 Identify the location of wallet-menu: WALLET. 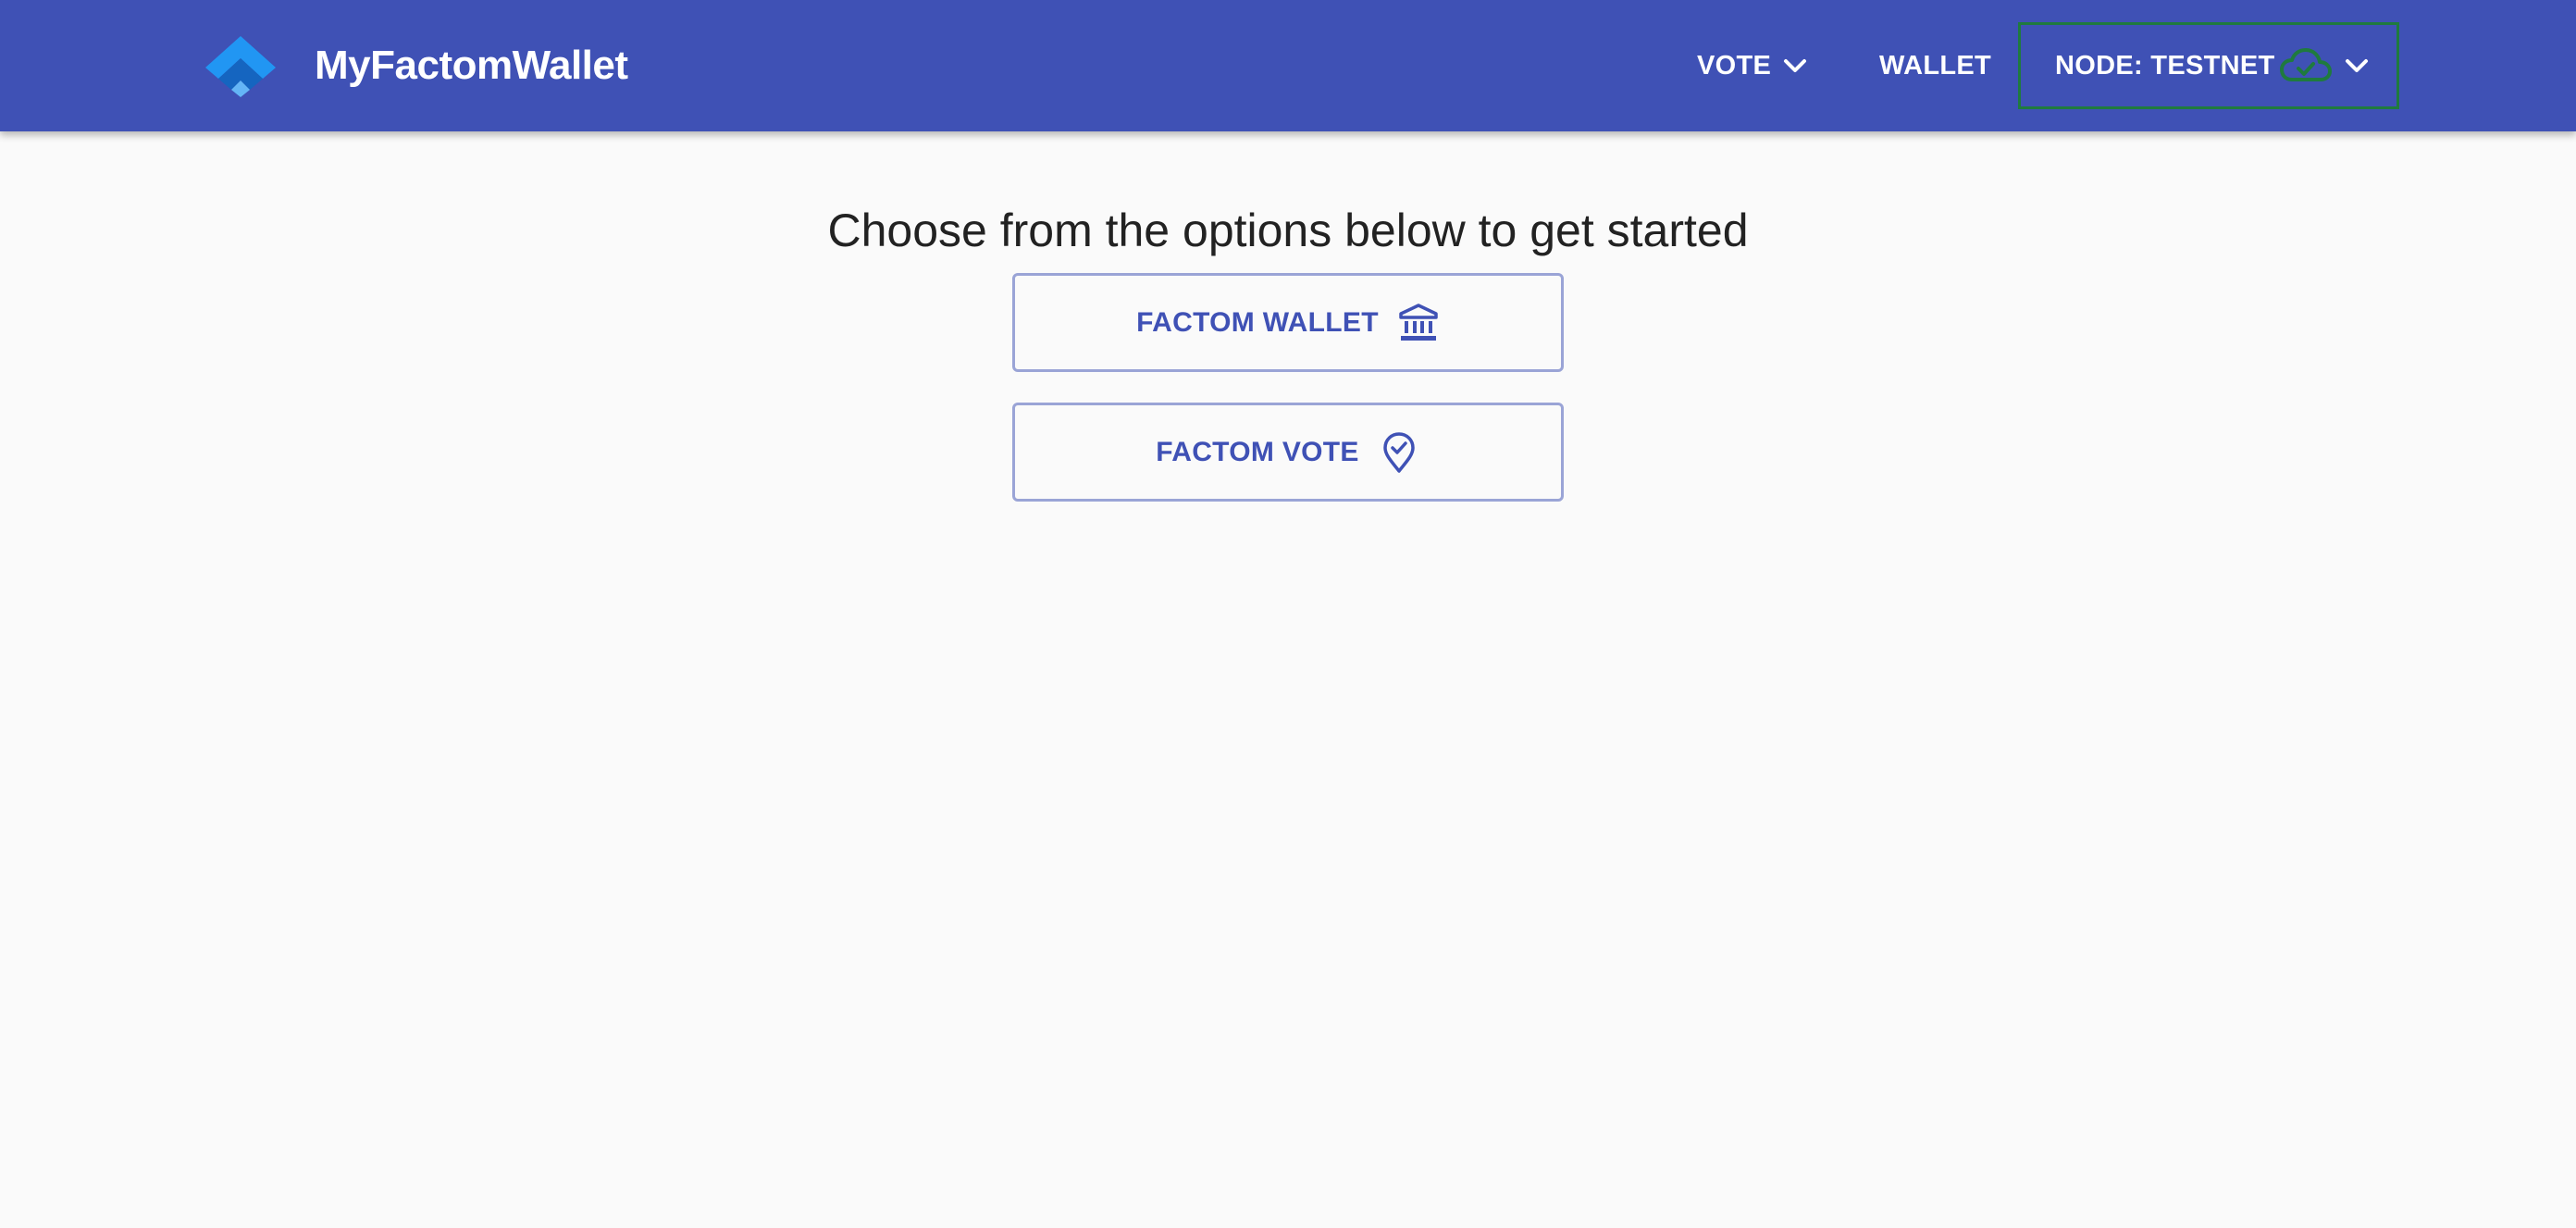
(1935, 65).